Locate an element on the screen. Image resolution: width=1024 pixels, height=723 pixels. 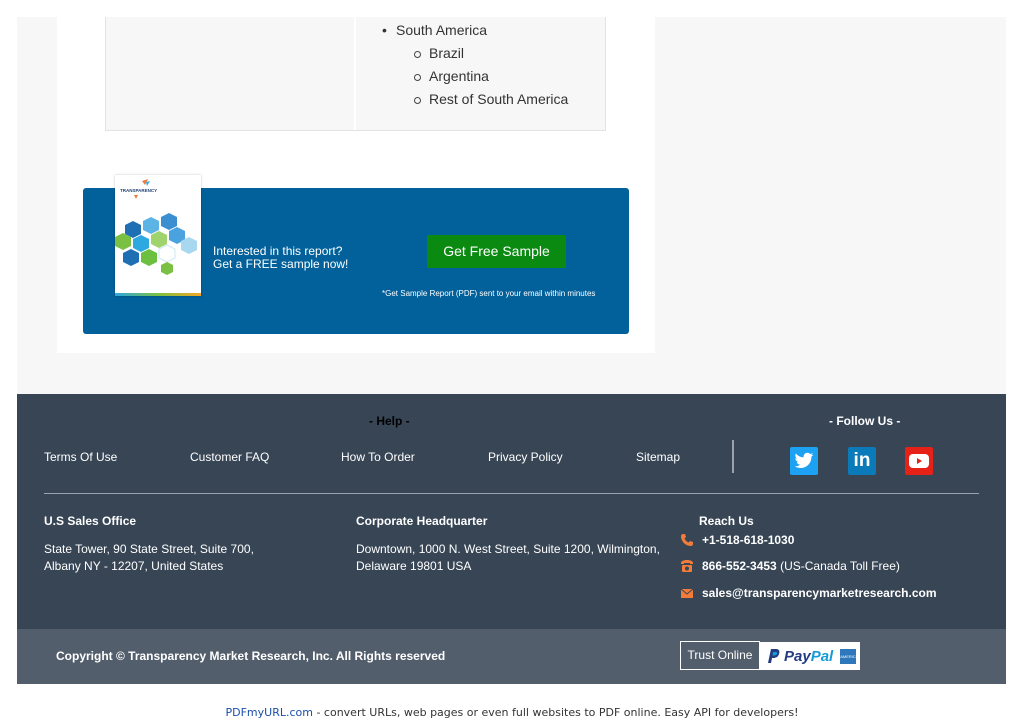
paypal-text-pal: Pal is located at coordinates (822, 656).